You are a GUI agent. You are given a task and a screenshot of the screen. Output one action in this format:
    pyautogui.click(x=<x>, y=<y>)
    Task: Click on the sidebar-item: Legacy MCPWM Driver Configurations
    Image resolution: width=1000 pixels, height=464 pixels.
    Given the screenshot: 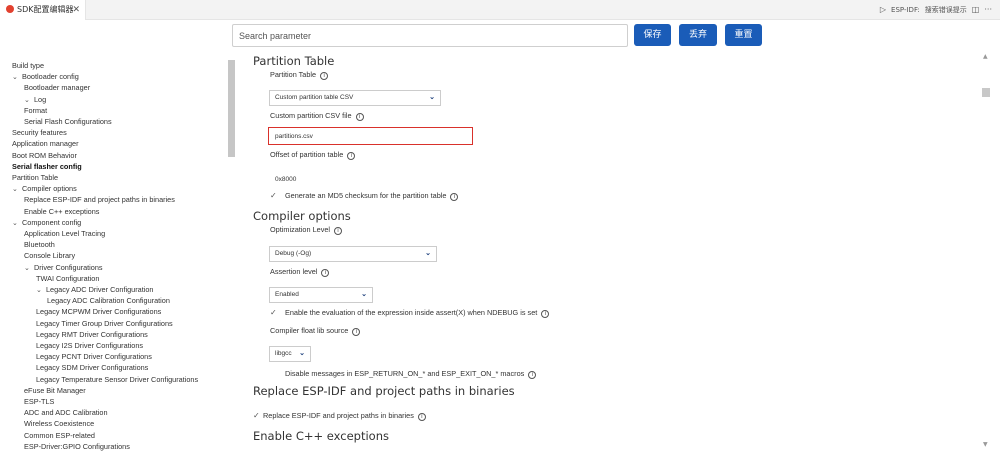 What is the action you would take?
    pyautogui.click(x=98, y=312)
    